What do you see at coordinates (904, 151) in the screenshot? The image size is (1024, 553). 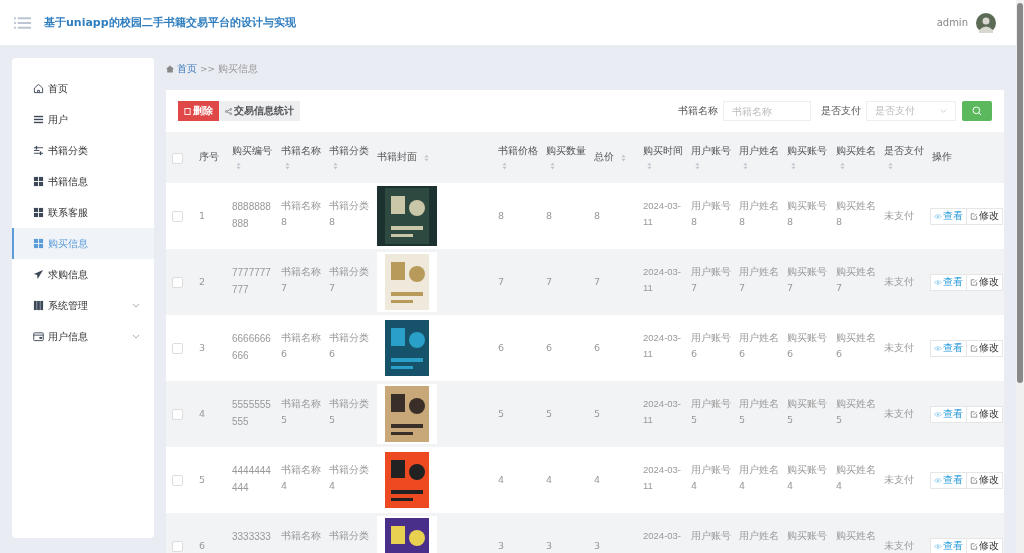 I see `column-header: 是否支付` at bounding box center [904, 151].